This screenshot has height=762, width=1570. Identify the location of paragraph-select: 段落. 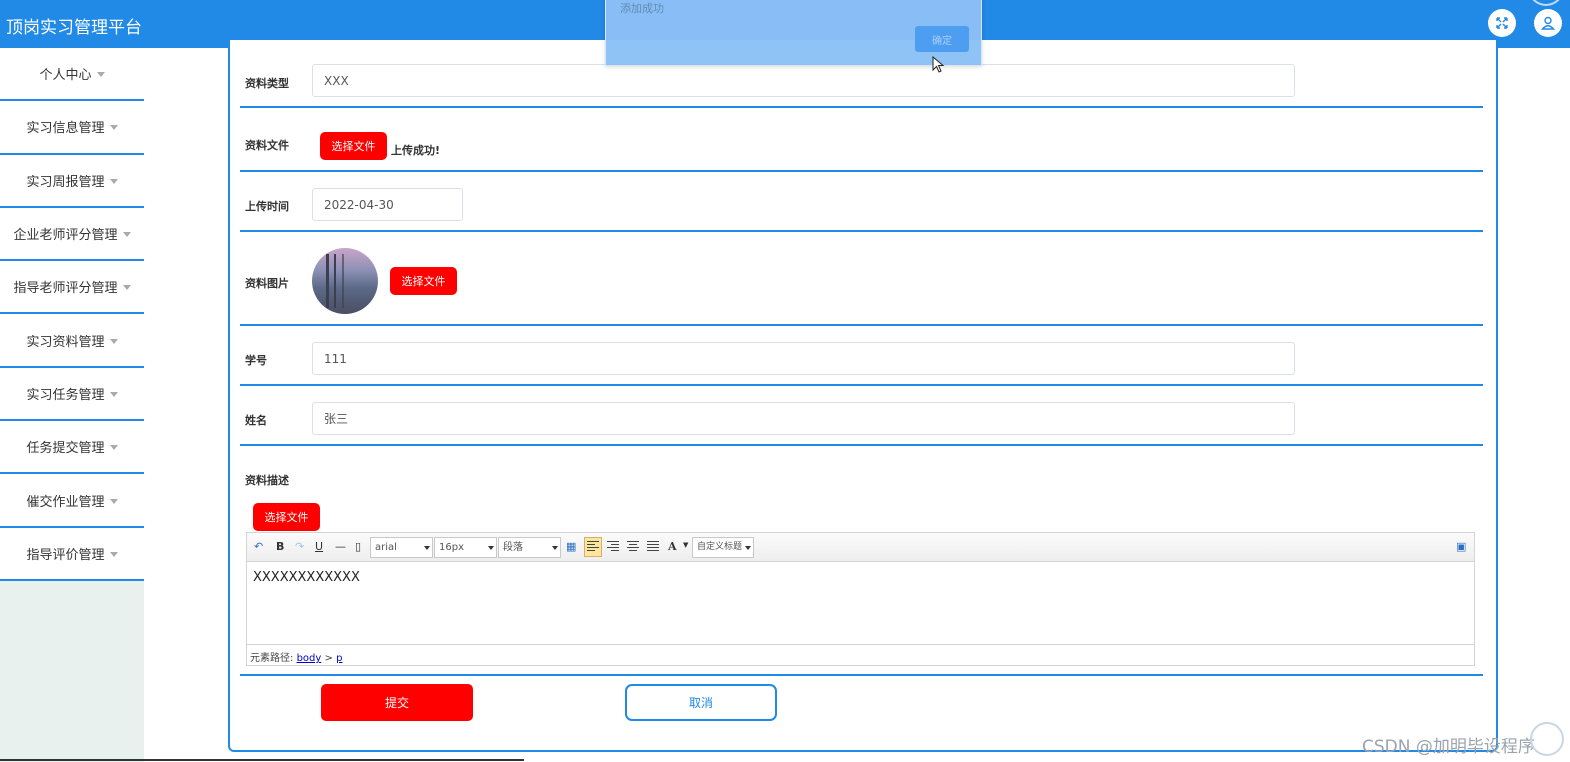
(529, 547).